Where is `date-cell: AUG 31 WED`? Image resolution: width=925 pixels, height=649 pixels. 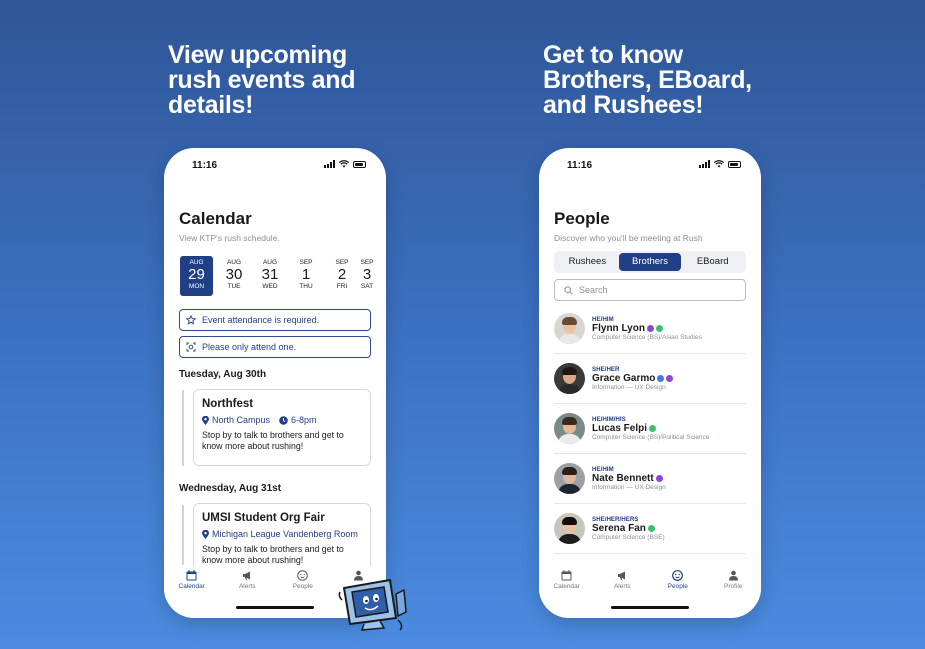 date-cell: AUG 31 WED is located at coordinates (270, 276).